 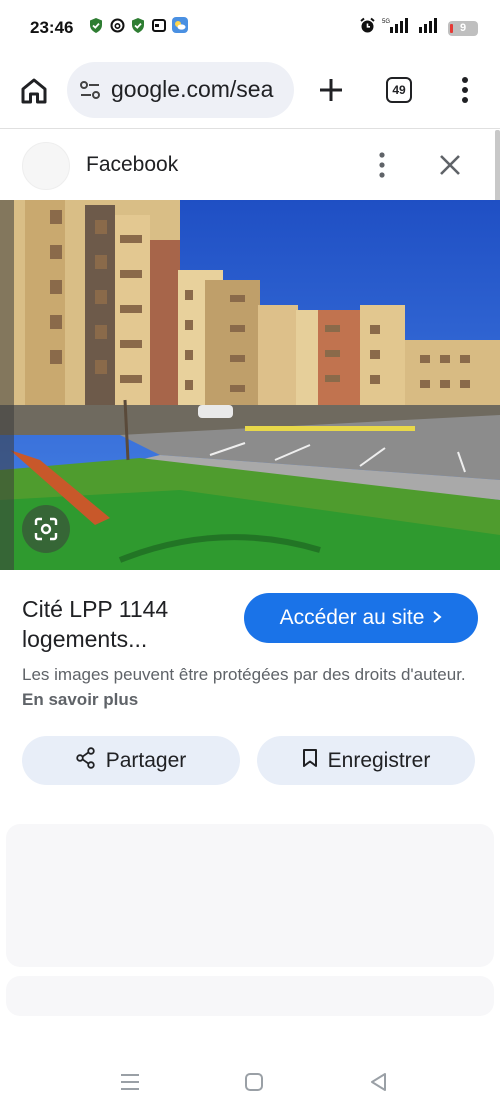 I want to click on share-button: Partager, so click(x=131, y=760).